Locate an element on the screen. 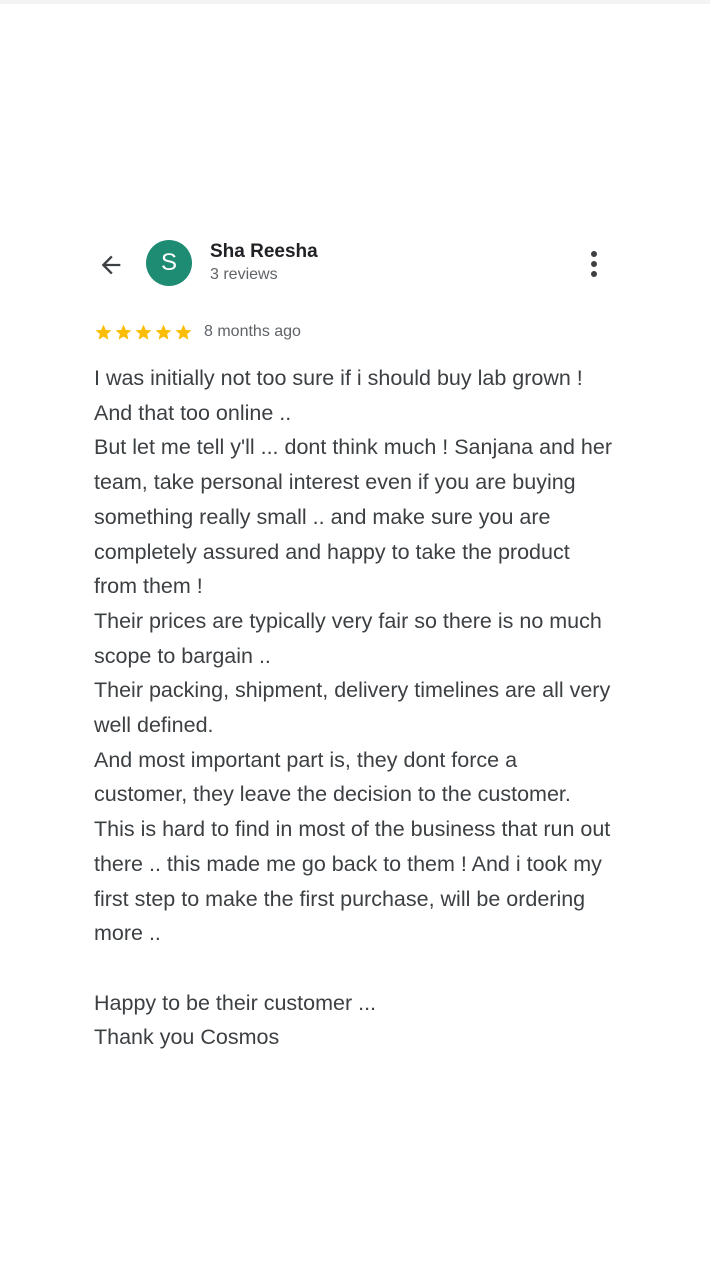 The width and height of the screenshot is (710, 1282). review-header: S Sha Reesha 3 reviews is located at coordinates (355, 264).